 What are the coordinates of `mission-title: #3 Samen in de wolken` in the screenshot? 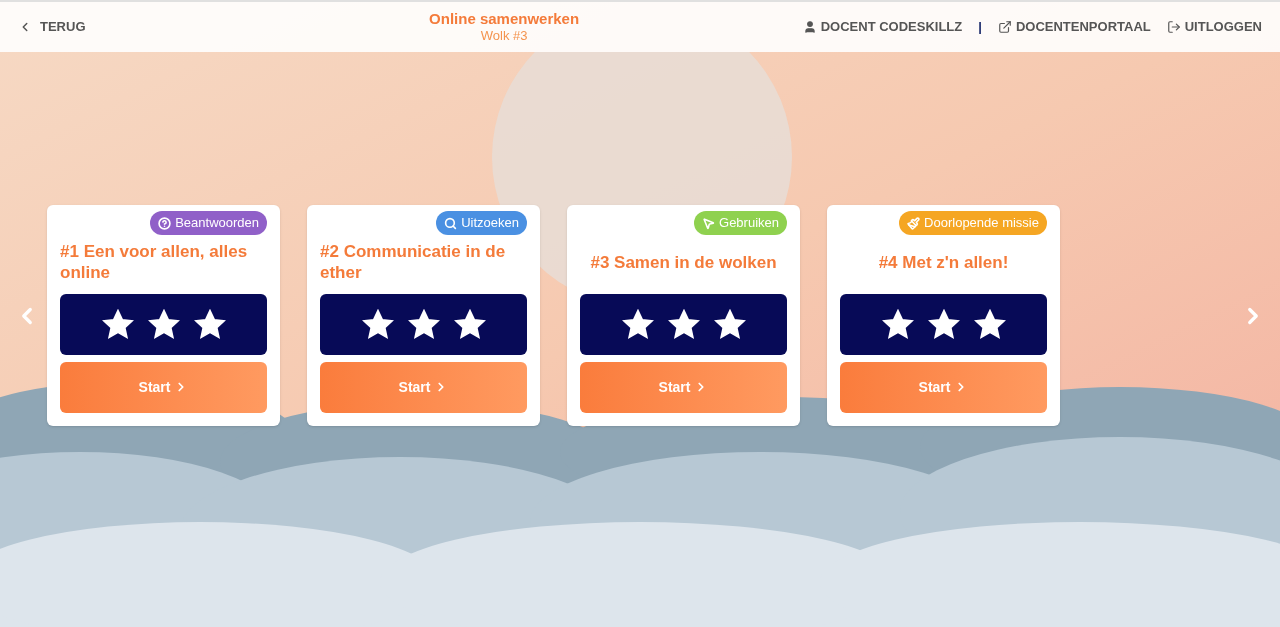 It's located at (683, 262).